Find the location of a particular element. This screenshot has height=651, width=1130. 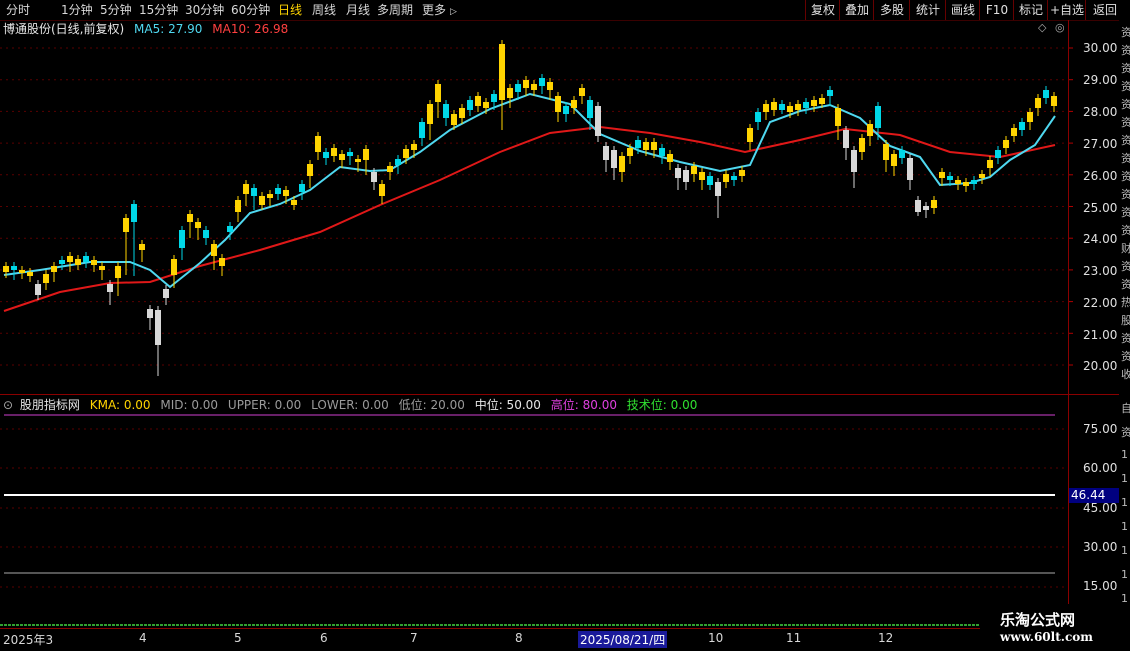

adjust-button: 复权 is located at coordinates (822, 10).